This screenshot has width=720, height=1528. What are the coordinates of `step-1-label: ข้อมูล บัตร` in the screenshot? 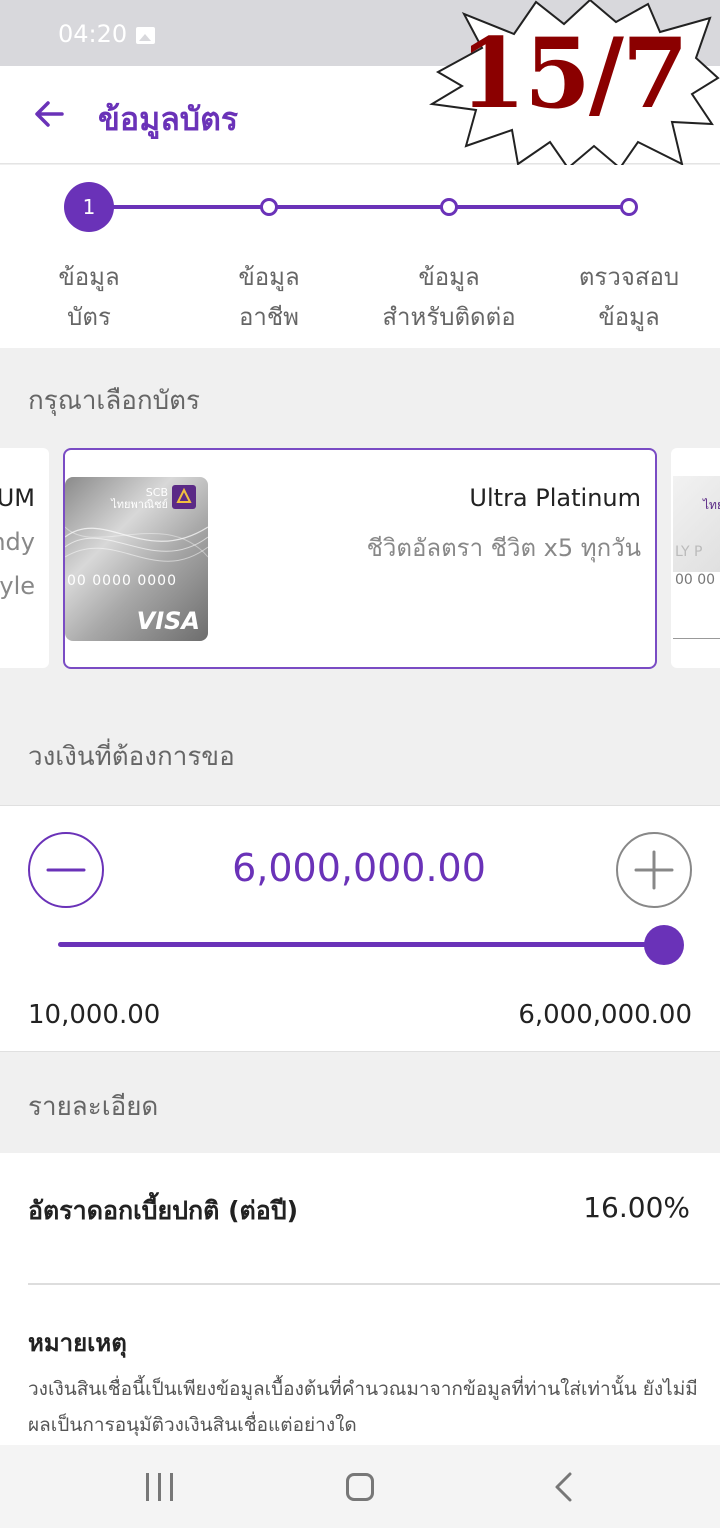 It's located at (89, 297).